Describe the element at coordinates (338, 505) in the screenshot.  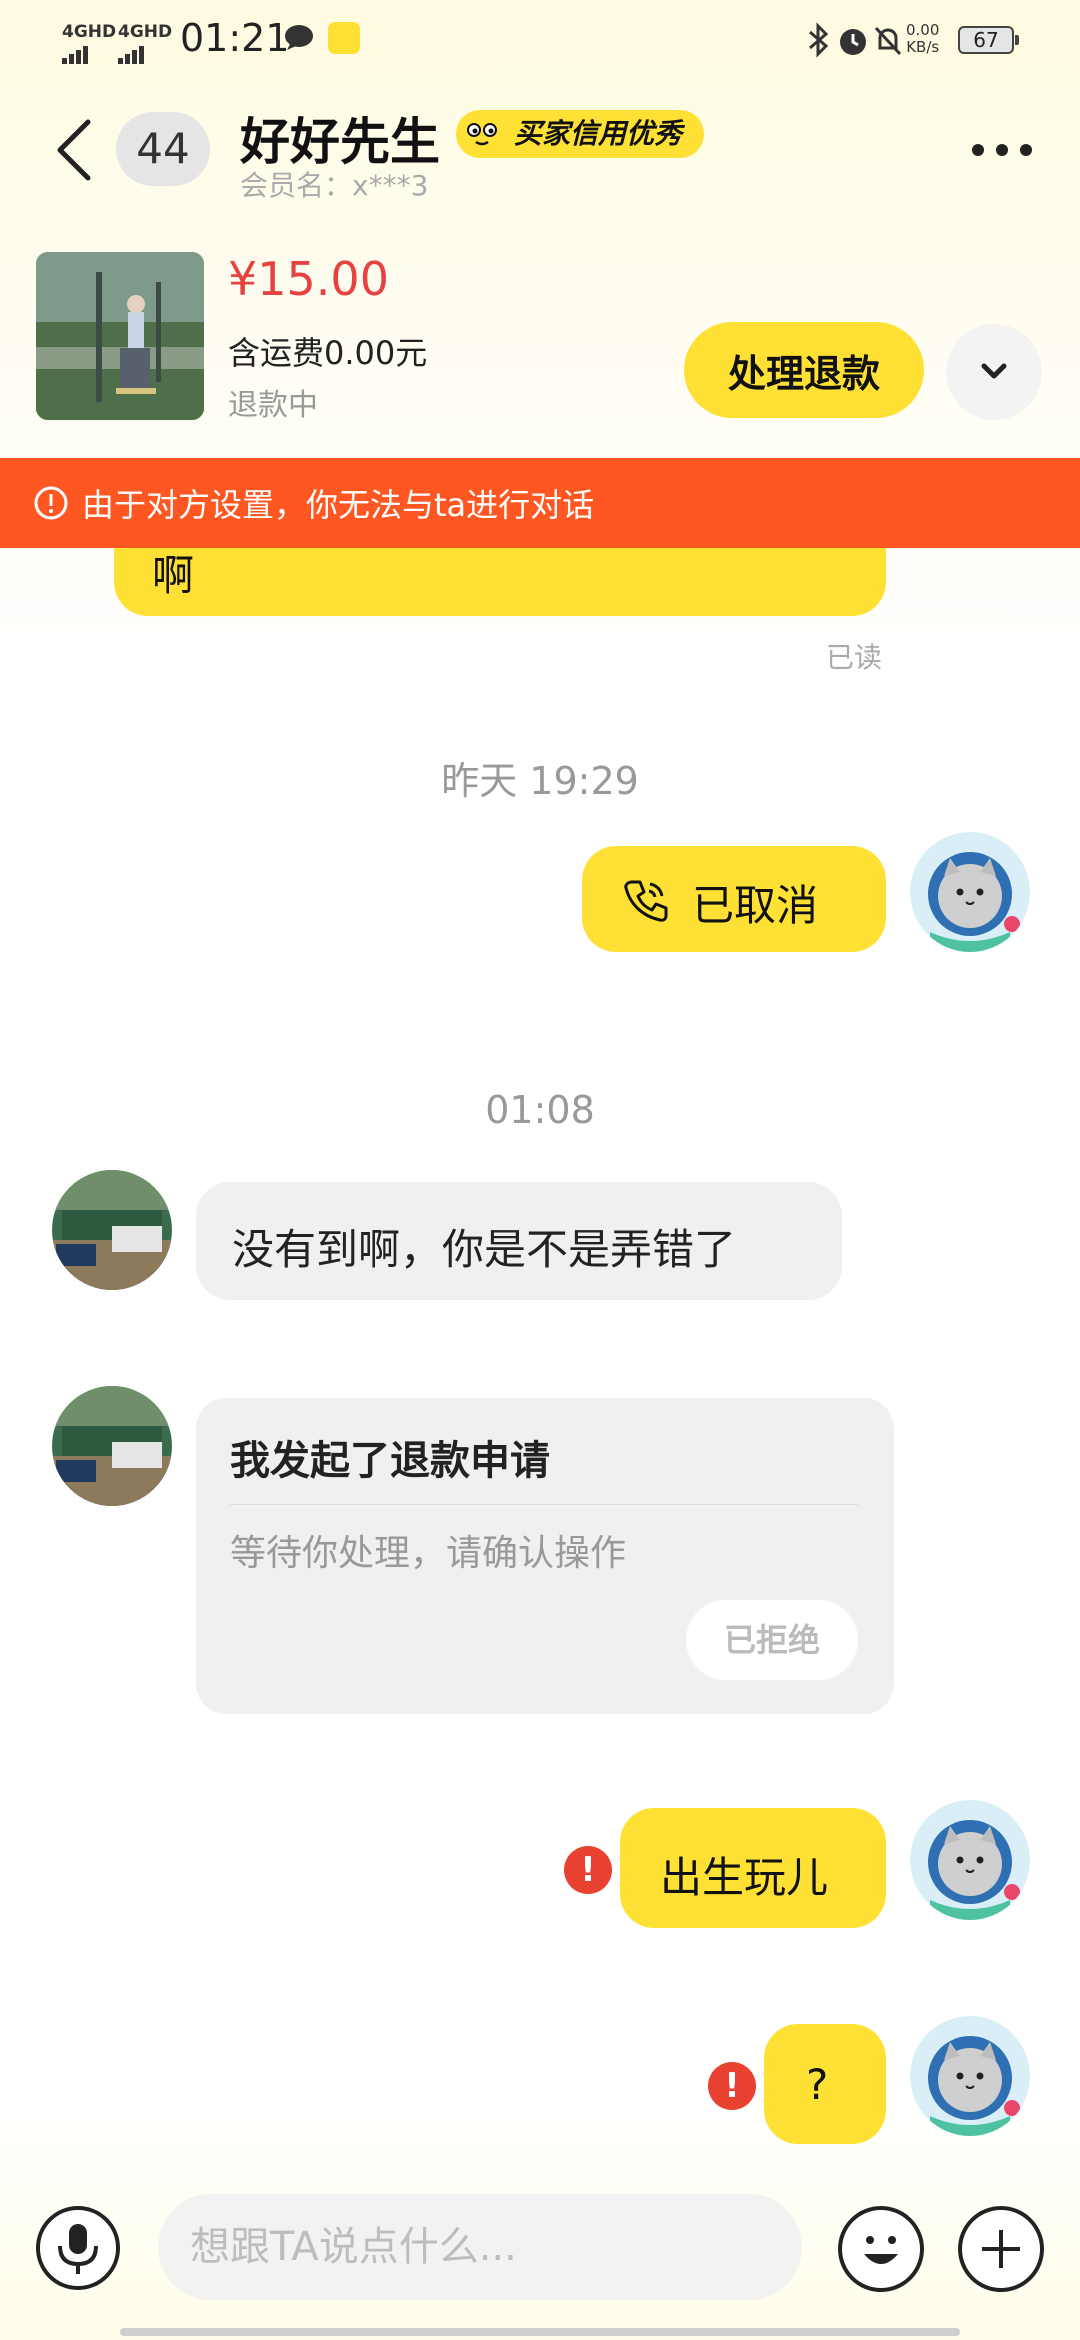
I see `warning-text: 由于对方设置，你无法与ta进行对话` at that location.